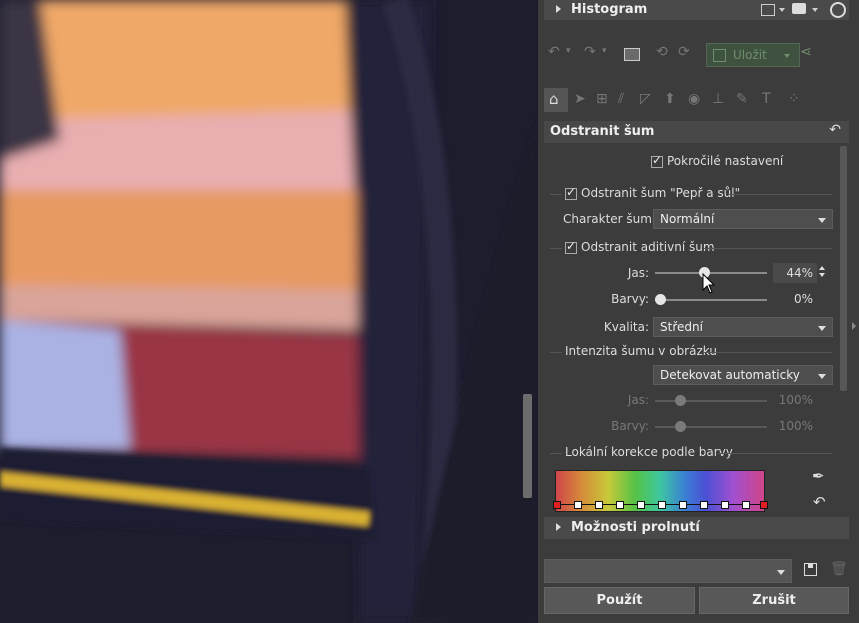  Describe the element at coordinates (794, 99) in the screenshot. I see `effects-icon: ⁘` at that location.